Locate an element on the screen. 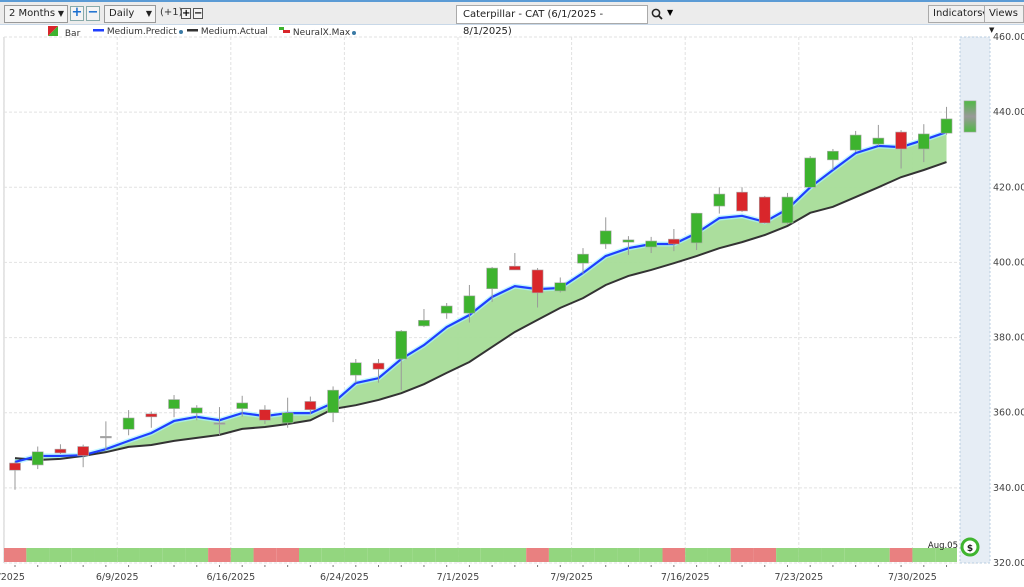 The image size is (1024, 587). legend-actual-label: Medium.Actual is located at coordinates (234, 32).